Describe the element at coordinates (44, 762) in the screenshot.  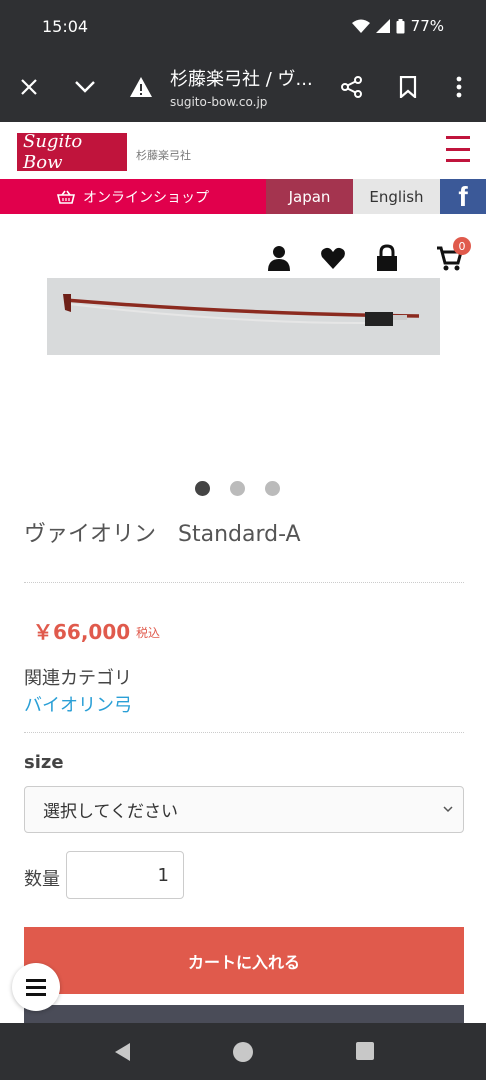
I see `size-label: size` at that location.